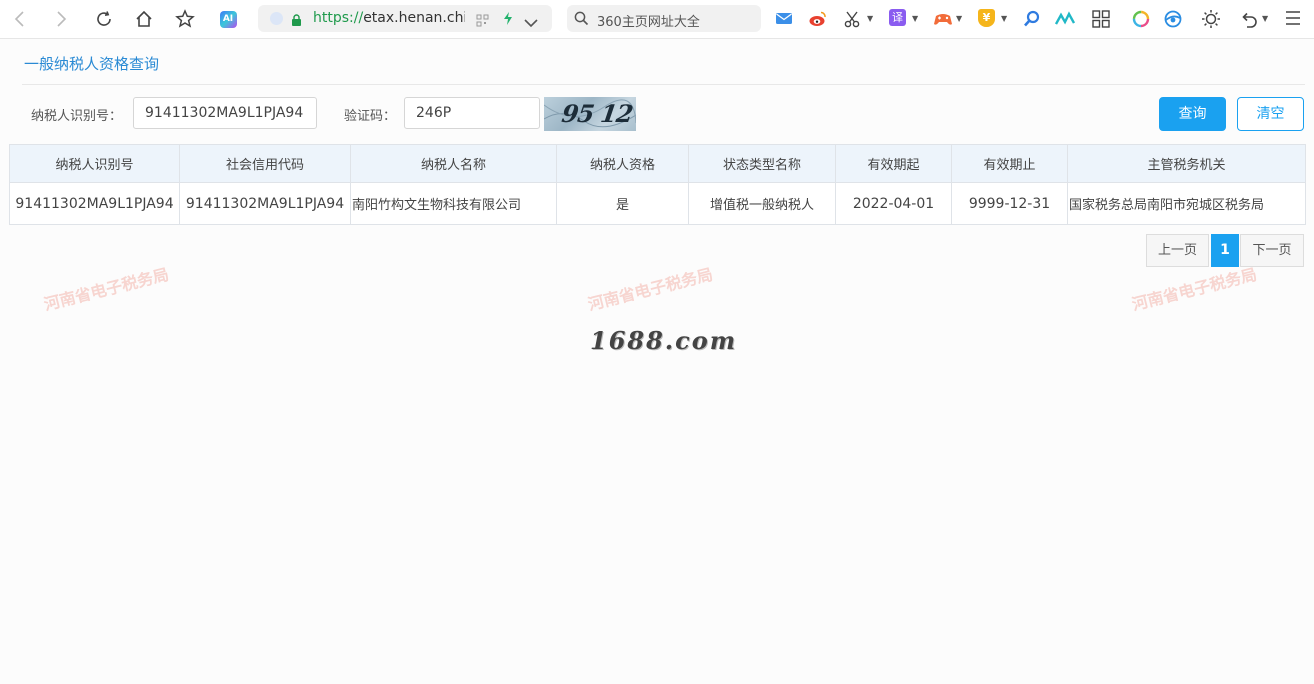 The width and height of the screenshot is (1314, 684). I want to click on search-icon, so click(581, 20).